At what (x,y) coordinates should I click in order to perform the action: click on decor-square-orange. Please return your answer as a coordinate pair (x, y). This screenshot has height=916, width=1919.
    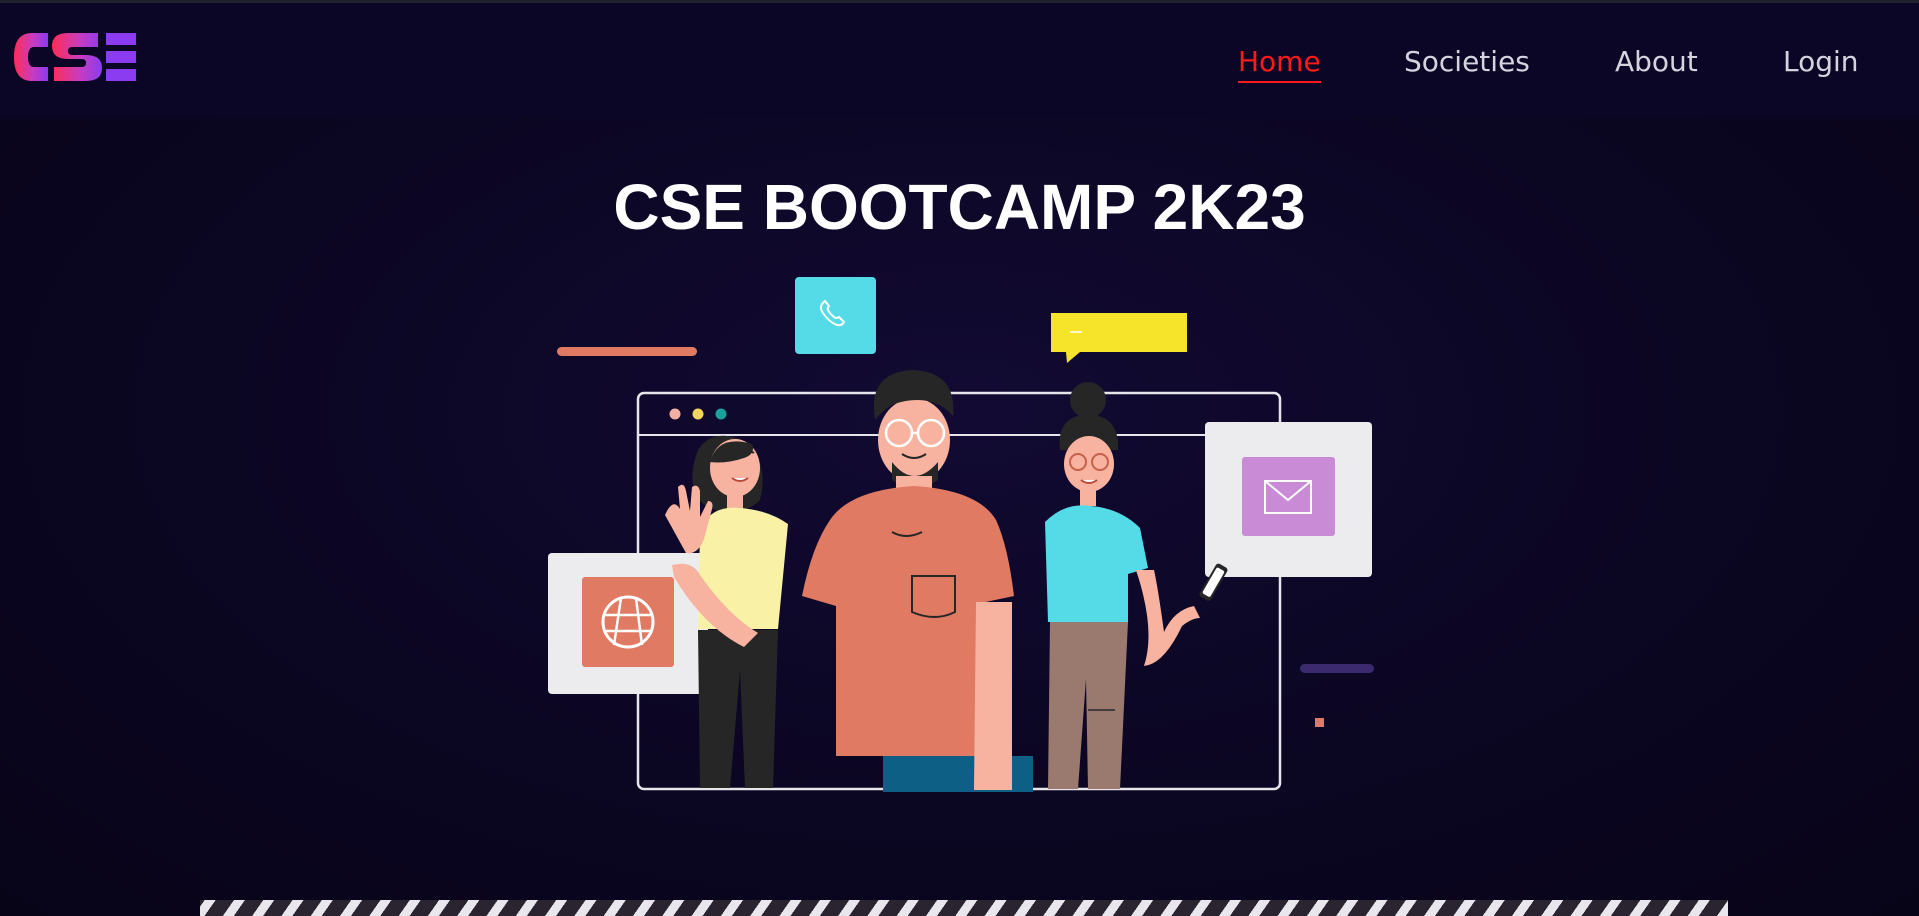
    Looking at the image, I should click on (1319, 722).